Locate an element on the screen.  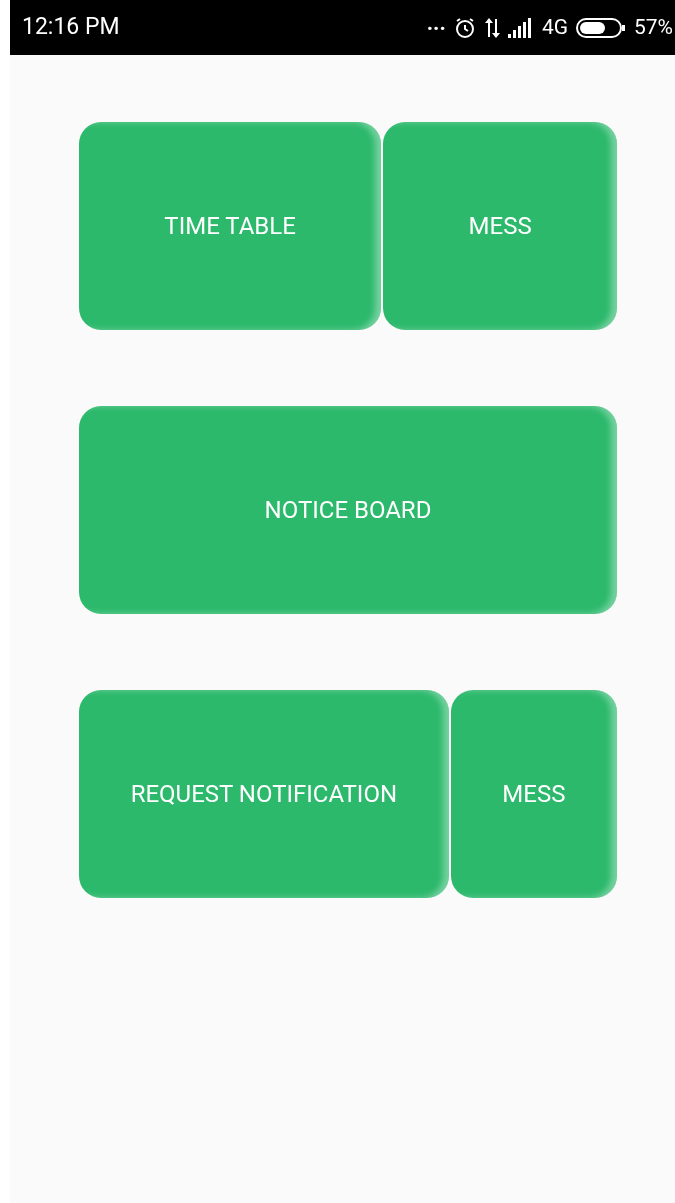
battery-icon is located at coordinates (601, 27).